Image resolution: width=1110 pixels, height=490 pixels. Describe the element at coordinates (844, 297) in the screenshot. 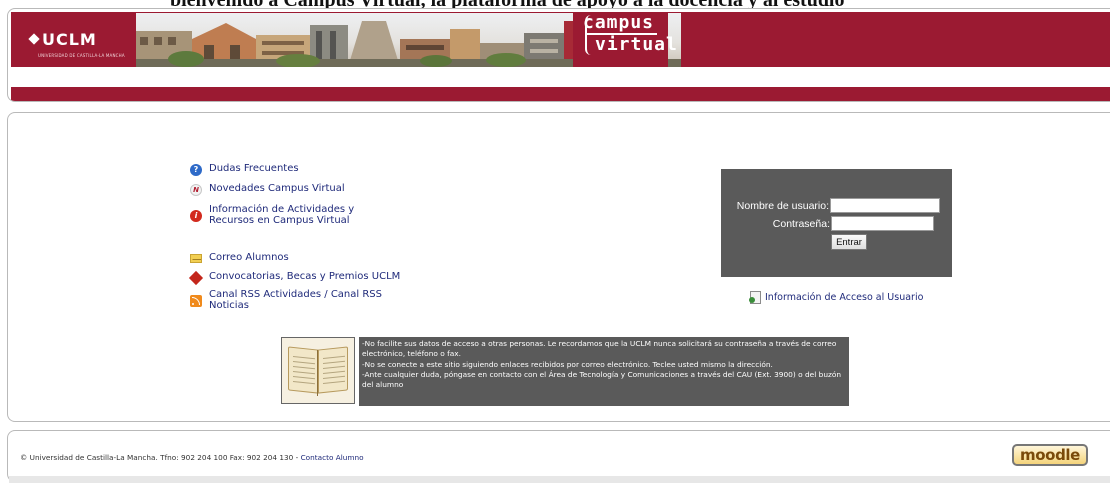

I see `access-info-label: Información de Acceso al Usuario` at that location.